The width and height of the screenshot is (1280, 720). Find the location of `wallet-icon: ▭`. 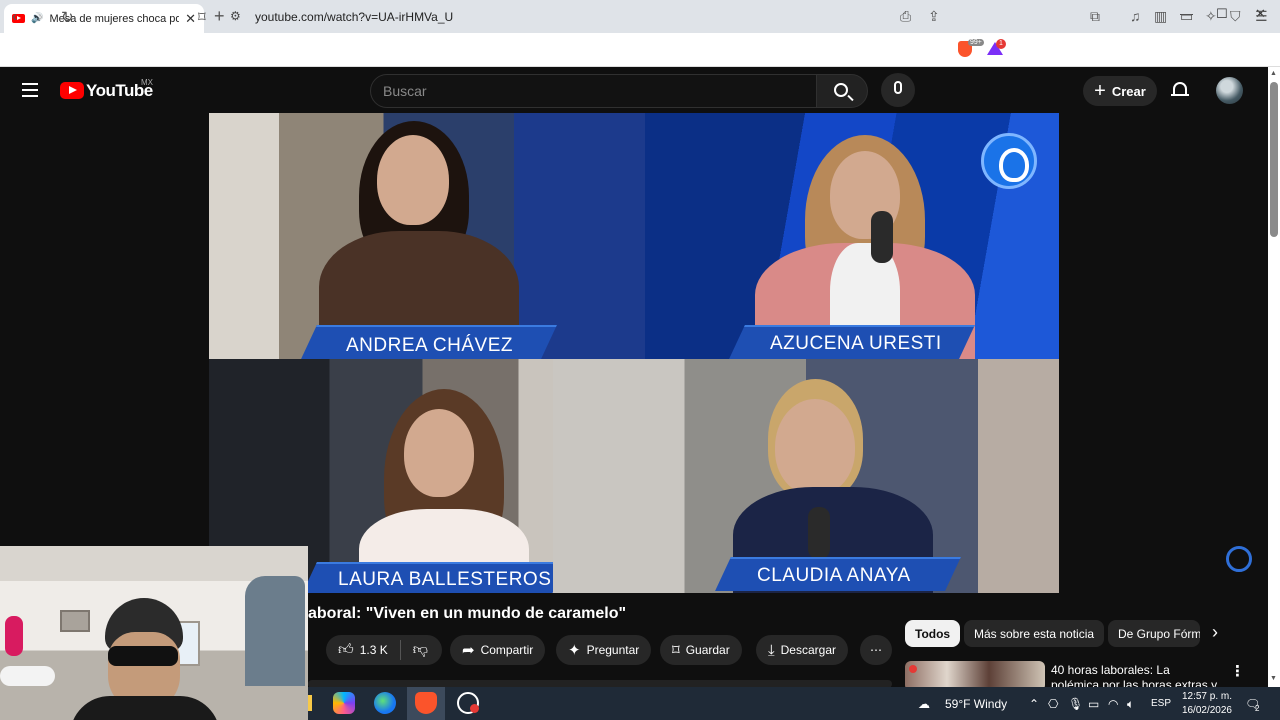

wallet-icon: ▭ is located at coordinates (1186, 16).